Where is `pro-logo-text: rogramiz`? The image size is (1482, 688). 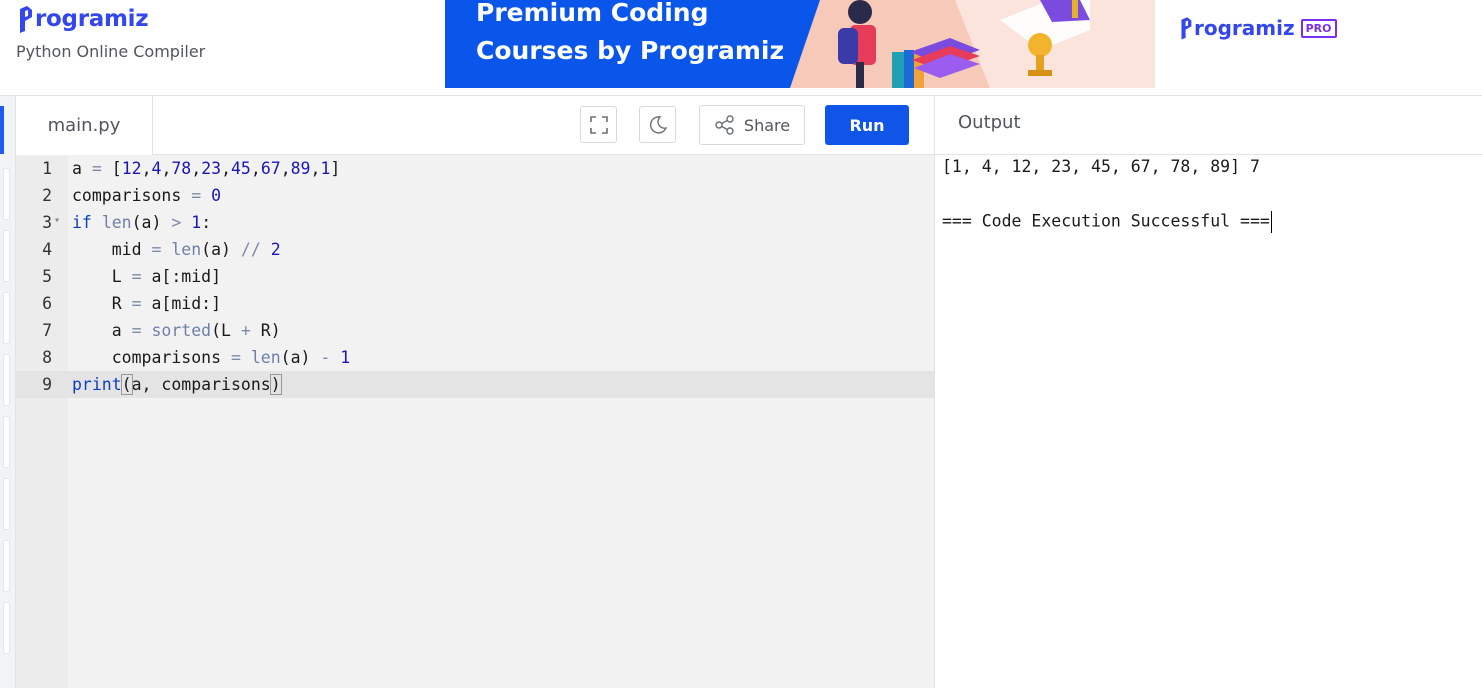 pro-logo-text: rogramiz is located at coordinates (1244, 28).